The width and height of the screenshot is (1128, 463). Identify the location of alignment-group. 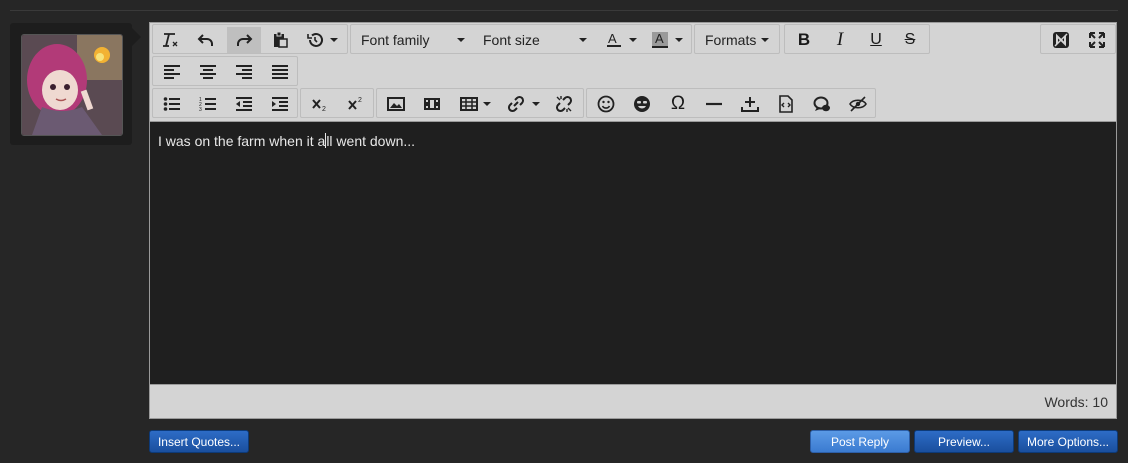
(225, 71).